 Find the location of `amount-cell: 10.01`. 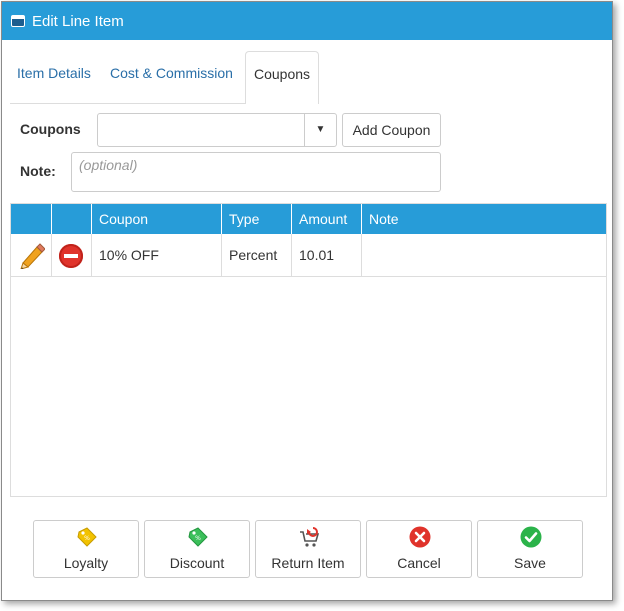

amount-cell: 10.01 is located at coordinates (327, 255).